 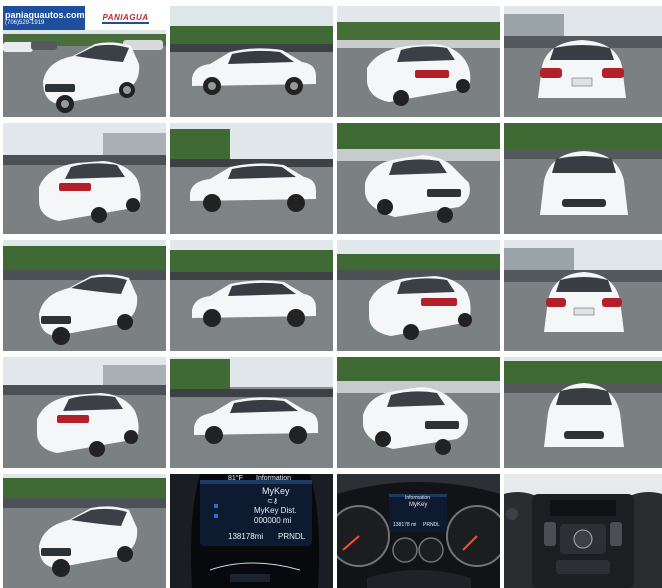 I want to click on dealer-contact: paniaguautos.com (706)529-1919, so click(x=44, y=18).